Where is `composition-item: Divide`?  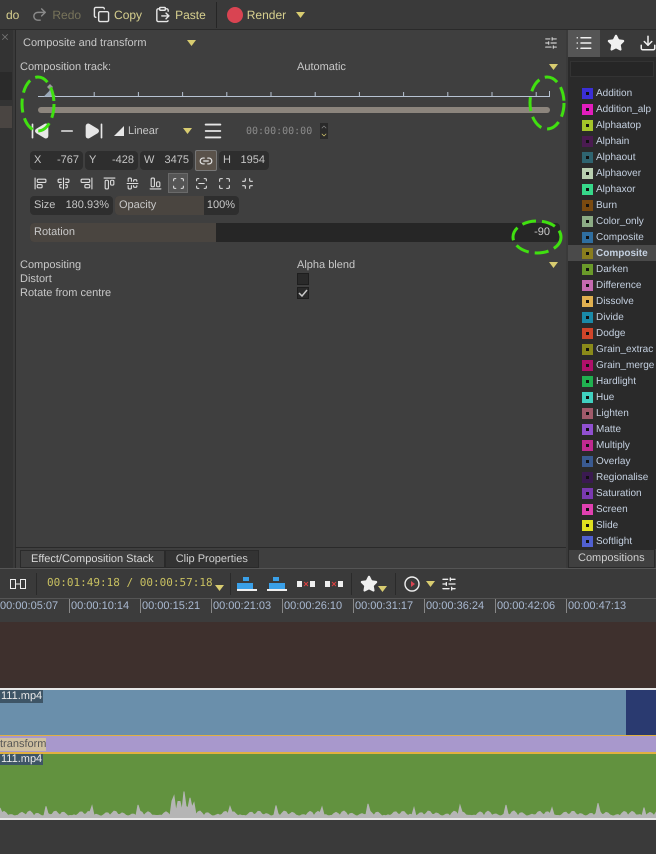 composition-item: Divide is located at coordinates (612, 317).